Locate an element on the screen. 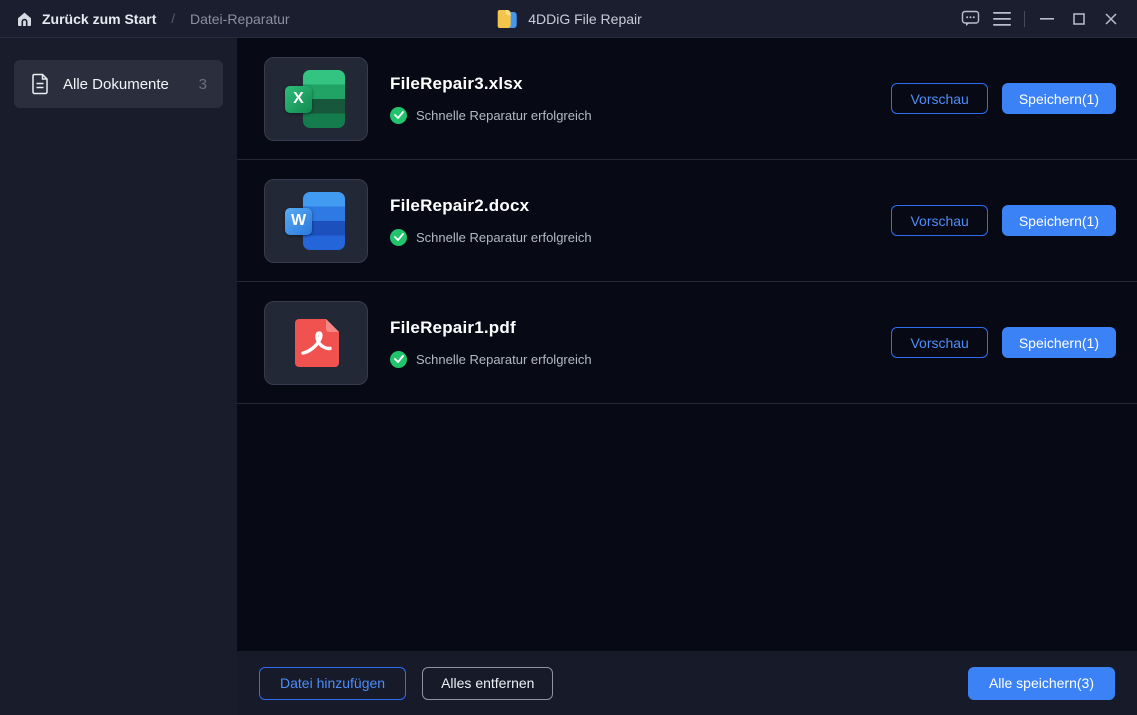  maximize-button is located at coordinates (1079, 19).